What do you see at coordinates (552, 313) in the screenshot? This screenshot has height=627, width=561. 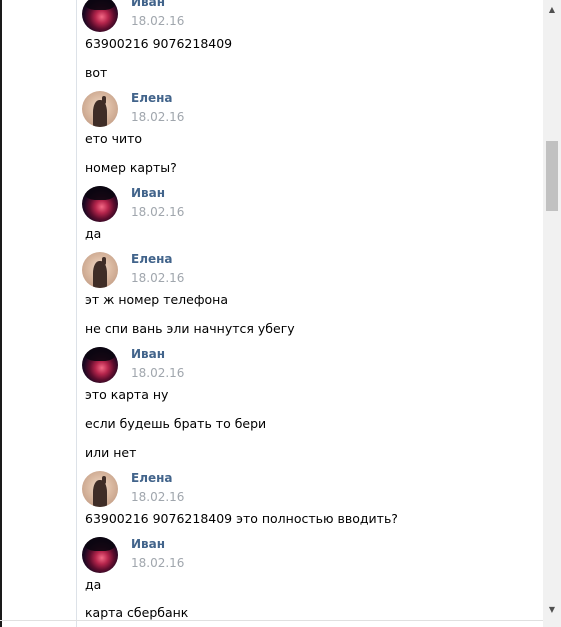 I see `vertical-scrollbar: ▲ ▼` at bounding box center [552, 313].